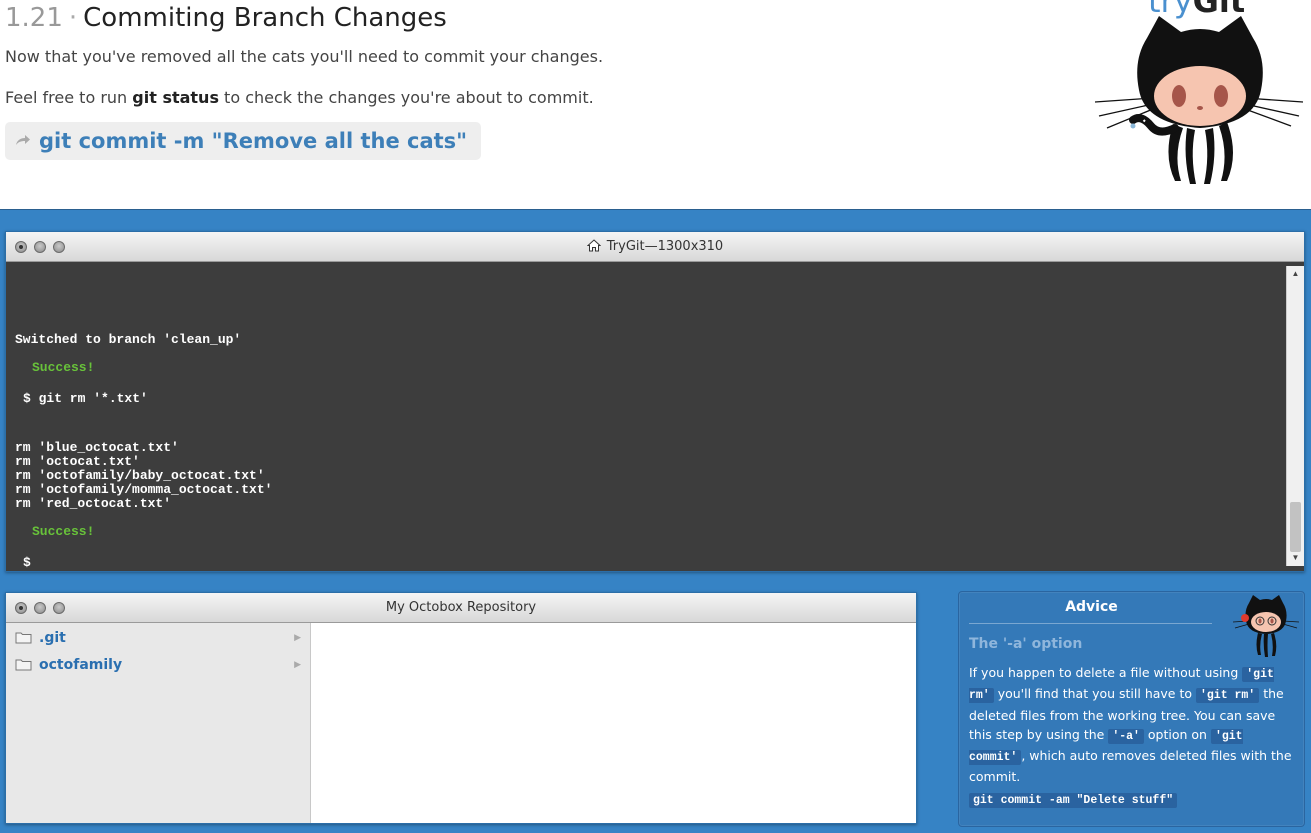  I want to click on terminal-line: Switched to branch 'clean_up', so click(128, 339).